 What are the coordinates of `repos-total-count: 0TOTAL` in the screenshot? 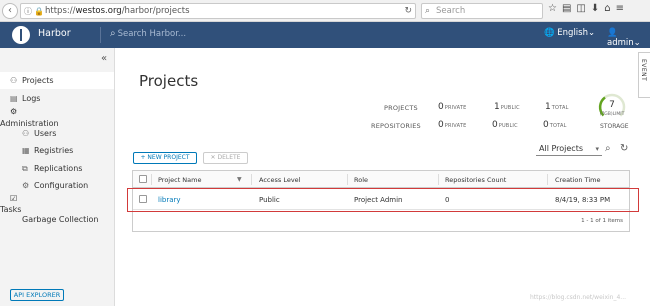 It's located at (555, 125).